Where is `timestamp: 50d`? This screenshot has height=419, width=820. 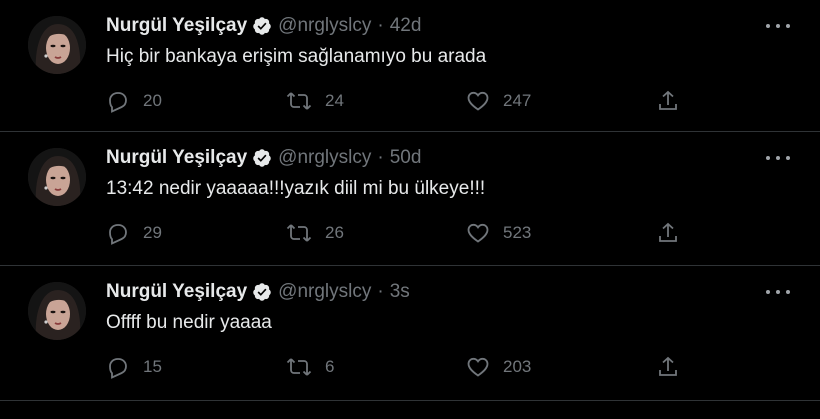 timestamp: 50d is located at coordinates (406, 158).